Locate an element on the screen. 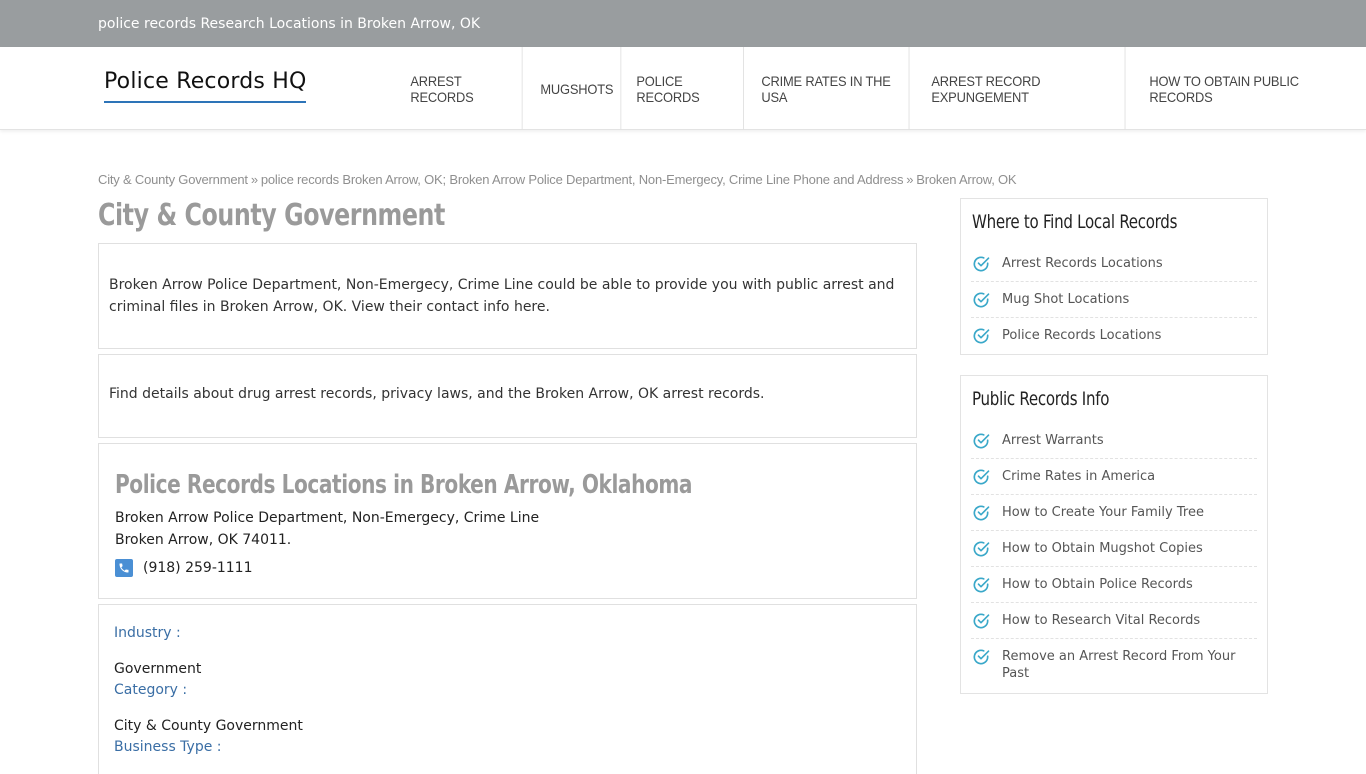 This screenshot has height=774, width=1366. breadcrumb-item-city: Broken Arrow, OK is located at coordinates (966, 179).